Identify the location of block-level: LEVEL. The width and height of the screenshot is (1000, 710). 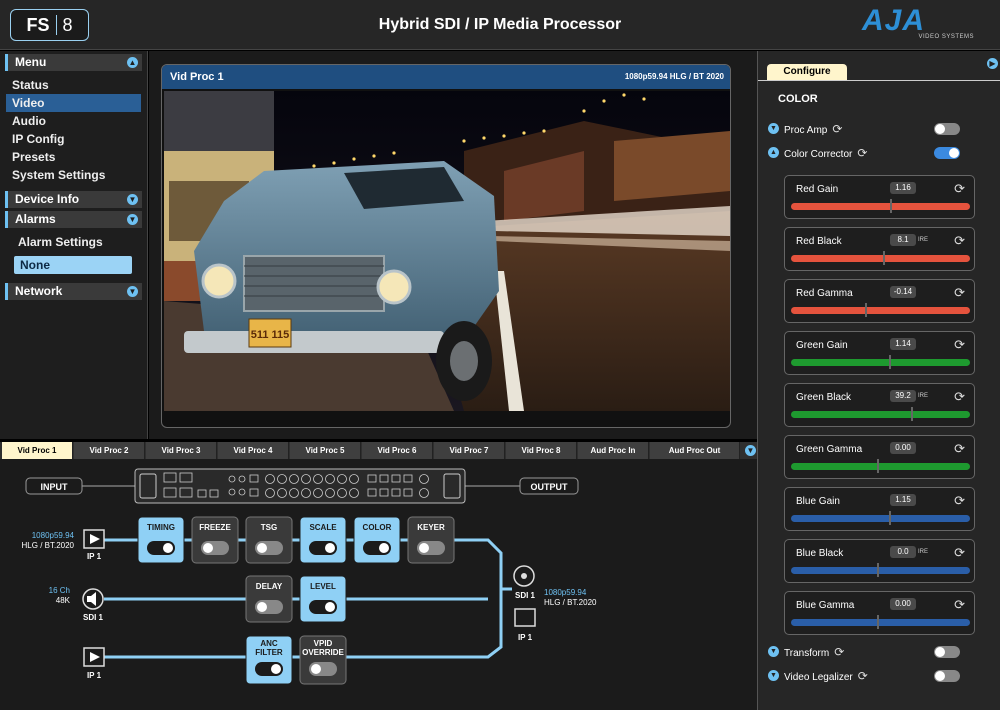
(323, 599).